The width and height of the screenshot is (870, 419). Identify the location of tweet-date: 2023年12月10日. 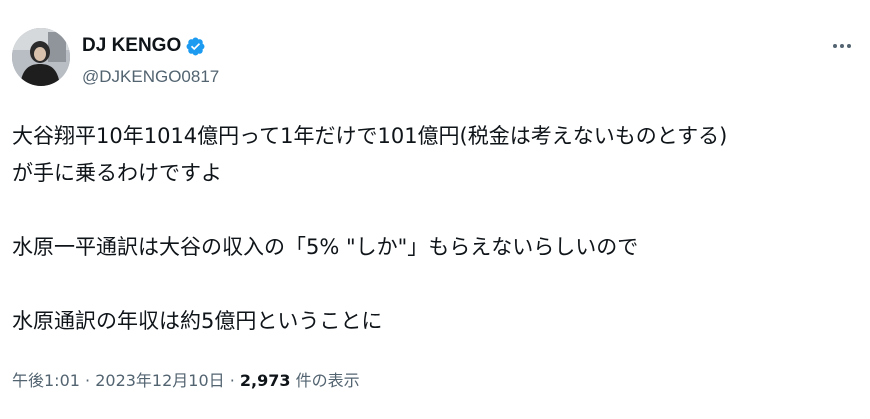
(160, 380).